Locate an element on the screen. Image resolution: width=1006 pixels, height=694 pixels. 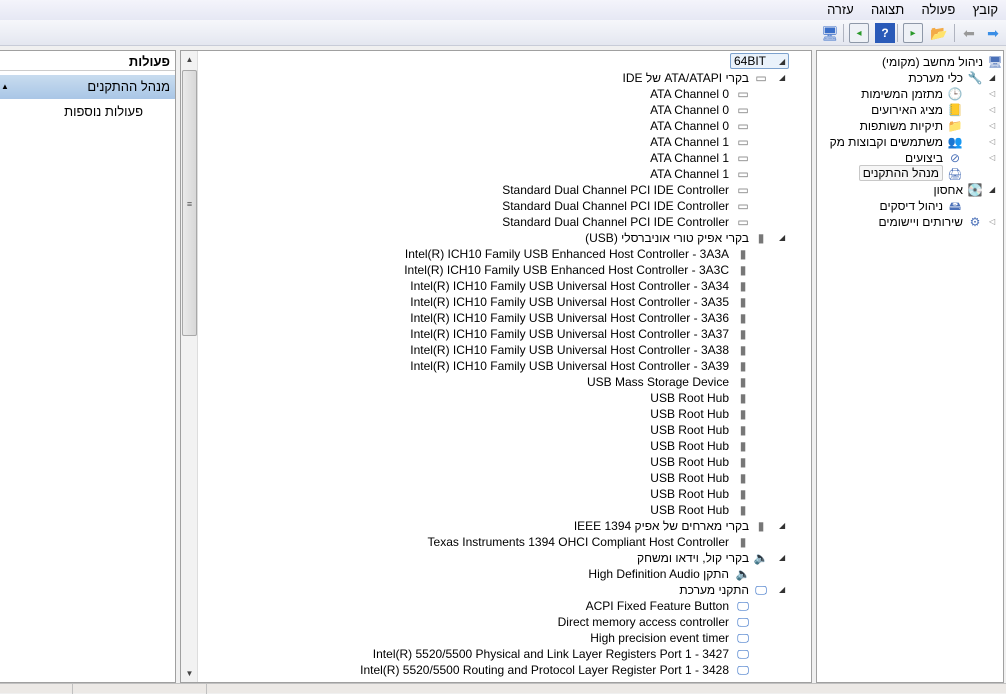
nav-item: 👥 משתמשים וקבוצות מק ◁ is located at coordinates (910, 142).